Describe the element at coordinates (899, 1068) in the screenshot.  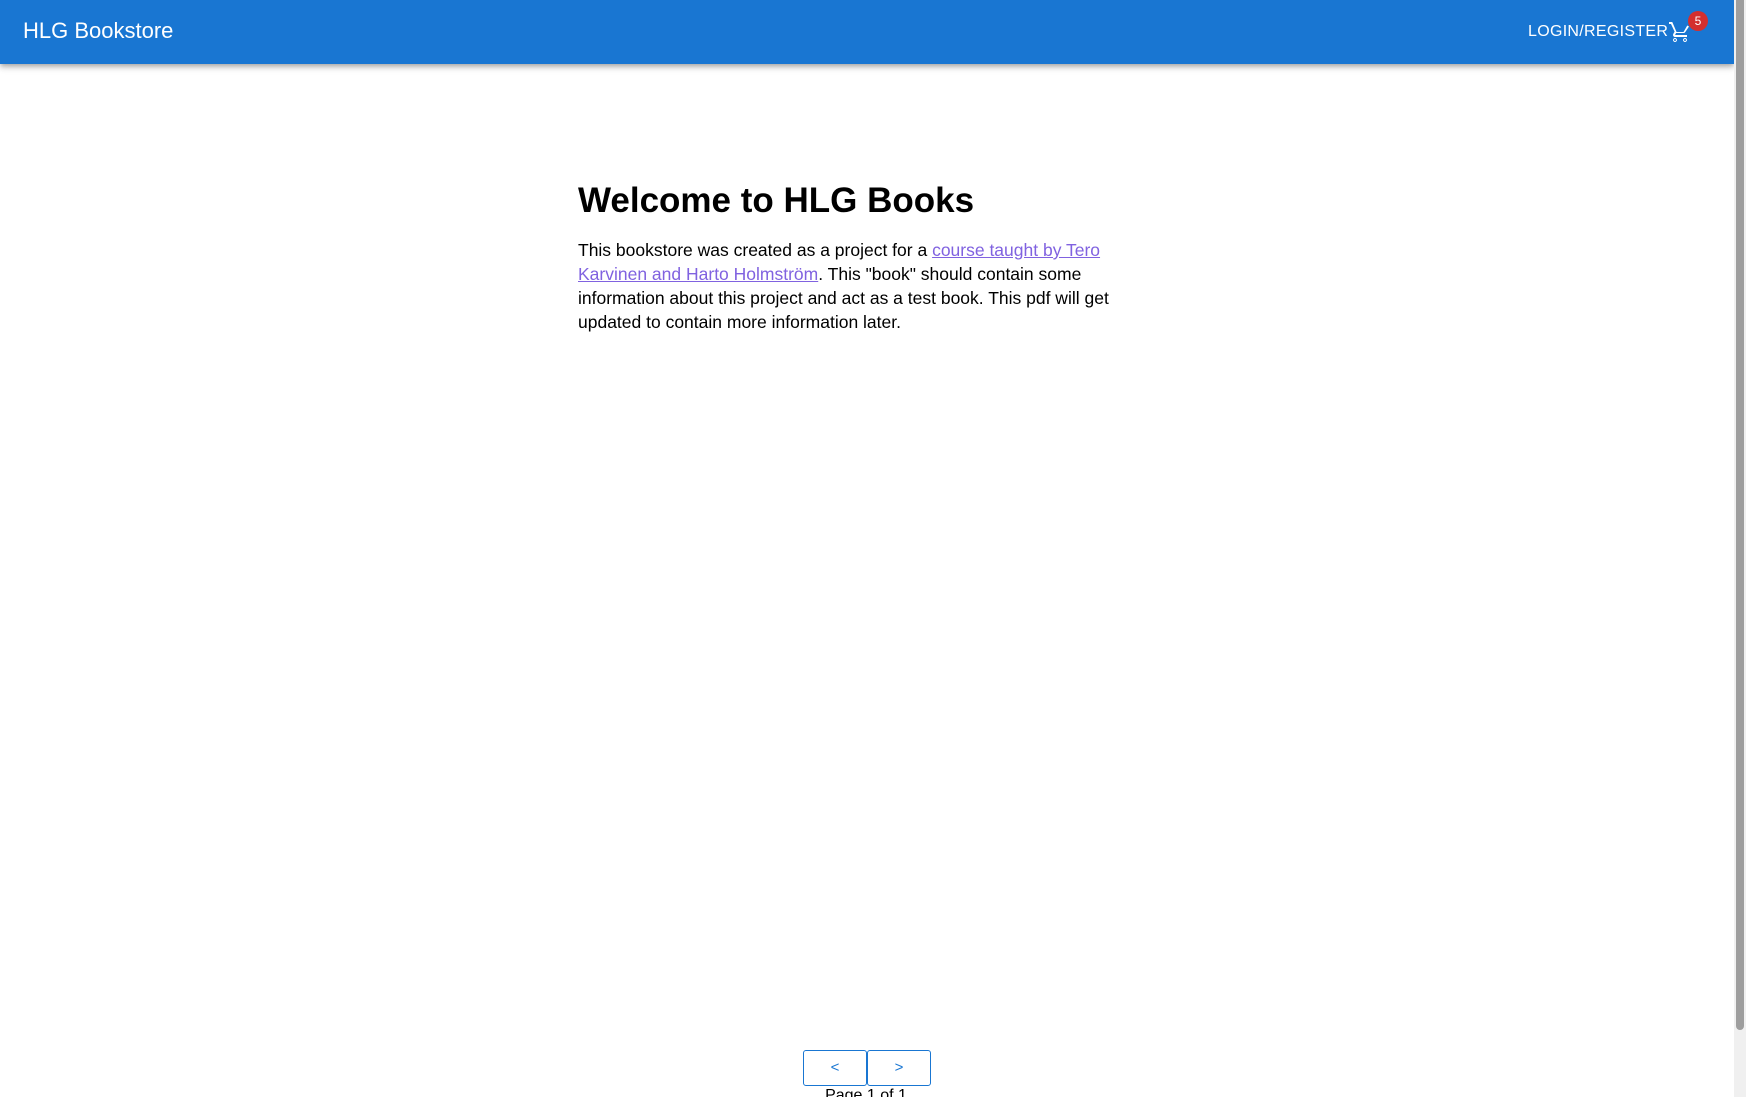
I see `next-page-button: >` at that location.